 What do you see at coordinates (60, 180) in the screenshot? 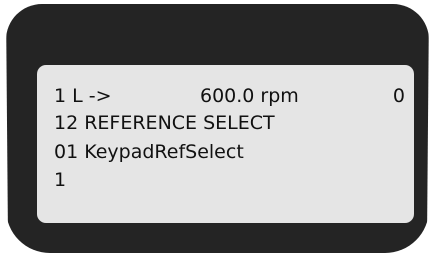
I see `parameter-value: 1` at bounding box center [60, 180].